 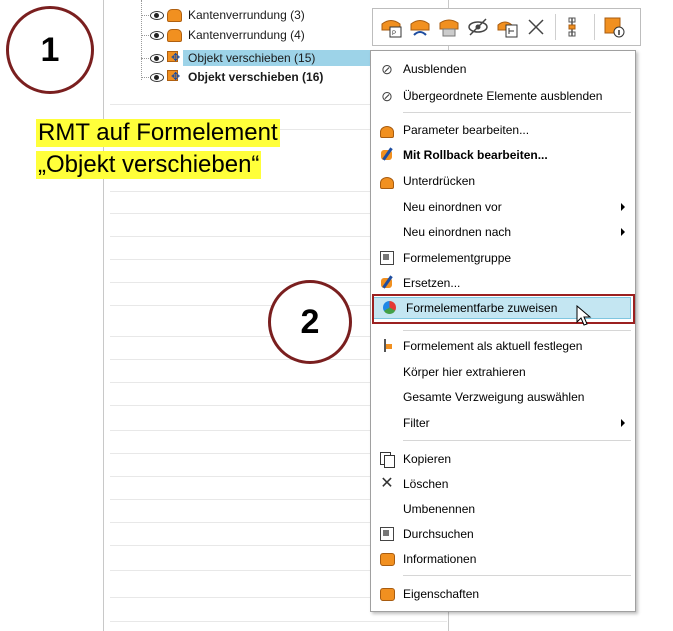 I want to click on menu-item-label: Informationen, so click(x=440, y=559).